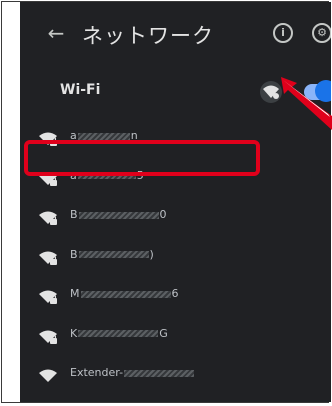 This screenshot has width=332, height=406. Describe the element at coordinates (175, 217) in the screenshot. I see `network-list-item: B0` at that location.